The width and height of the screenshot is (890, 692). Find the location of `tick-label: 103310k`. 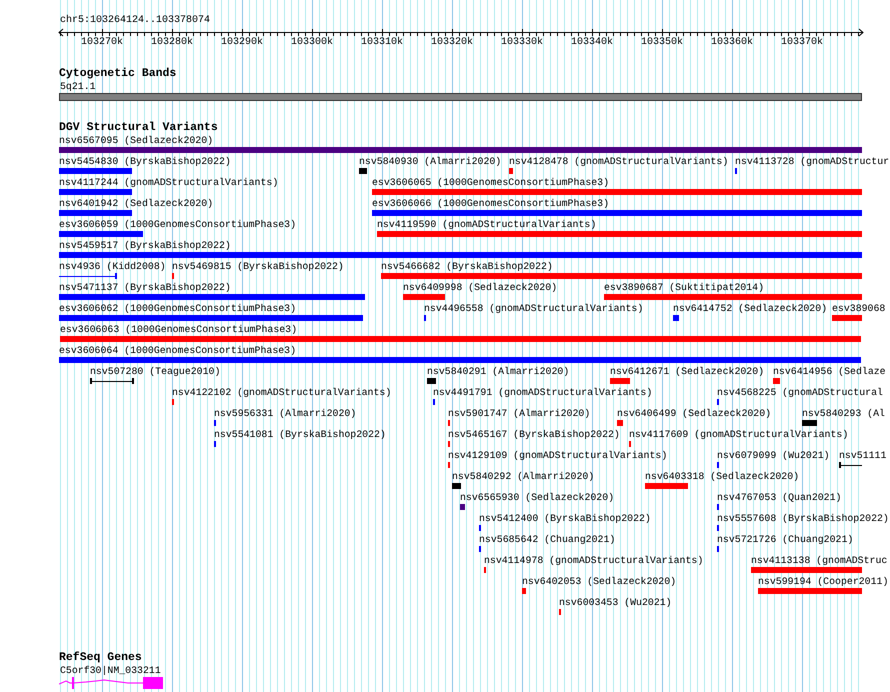

tick-label: 103310k is located at coordinates (382, 42).